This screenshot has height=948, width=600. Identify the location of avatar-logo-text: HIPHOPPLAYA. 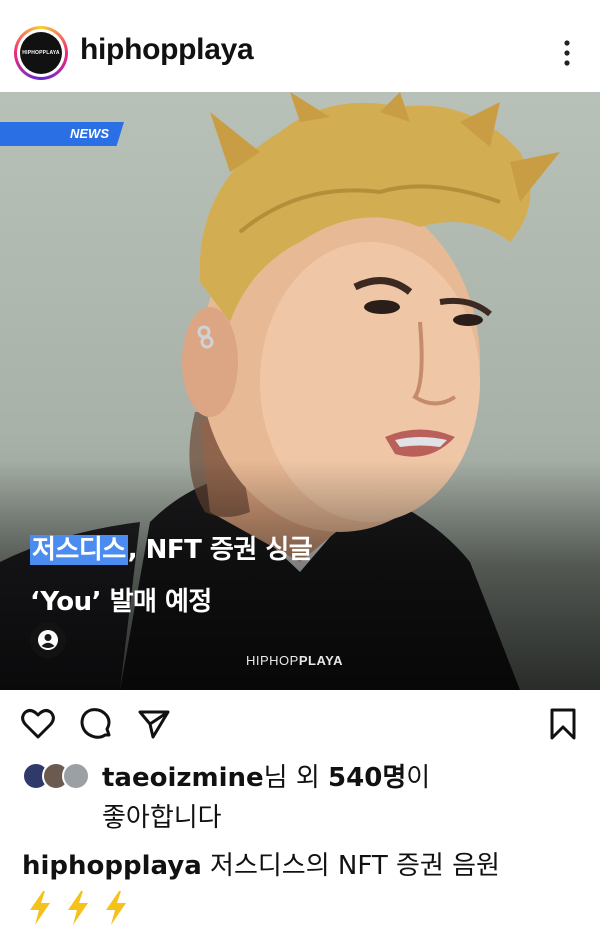
(41, 53).